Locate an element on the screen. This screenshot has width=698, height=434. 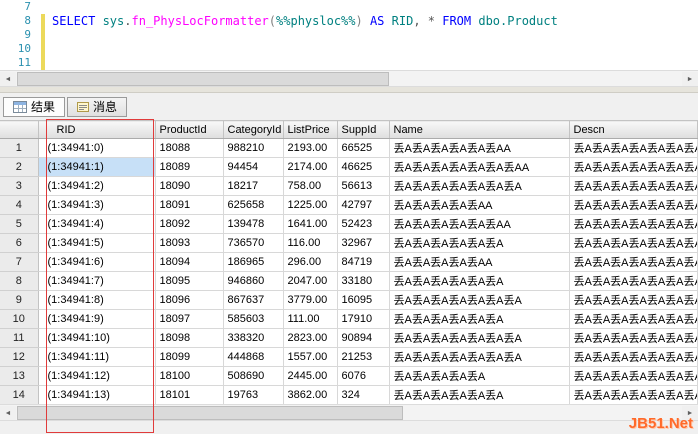
suppid-cell: 90894 is located at coordinates (363, 338).